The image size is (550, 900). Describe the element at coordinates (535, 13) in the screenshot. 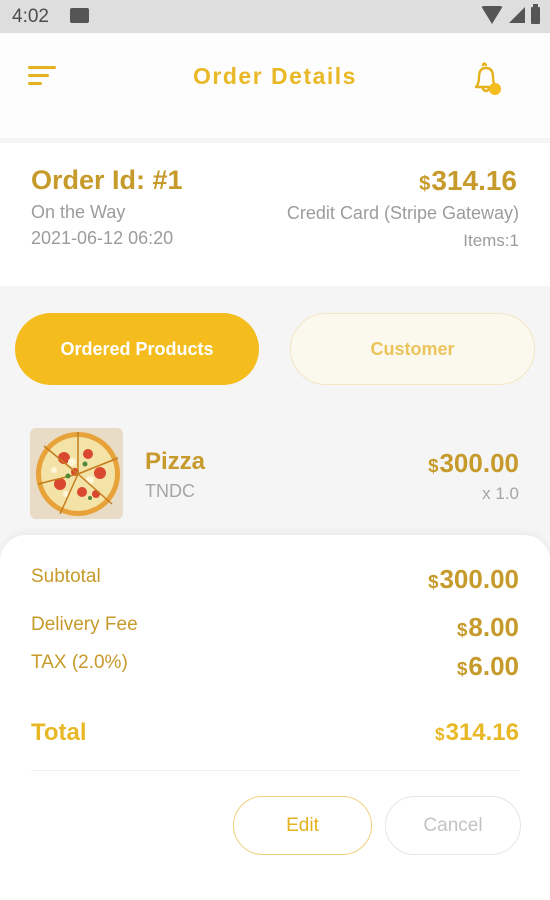

I see `battery-icon` at that location.